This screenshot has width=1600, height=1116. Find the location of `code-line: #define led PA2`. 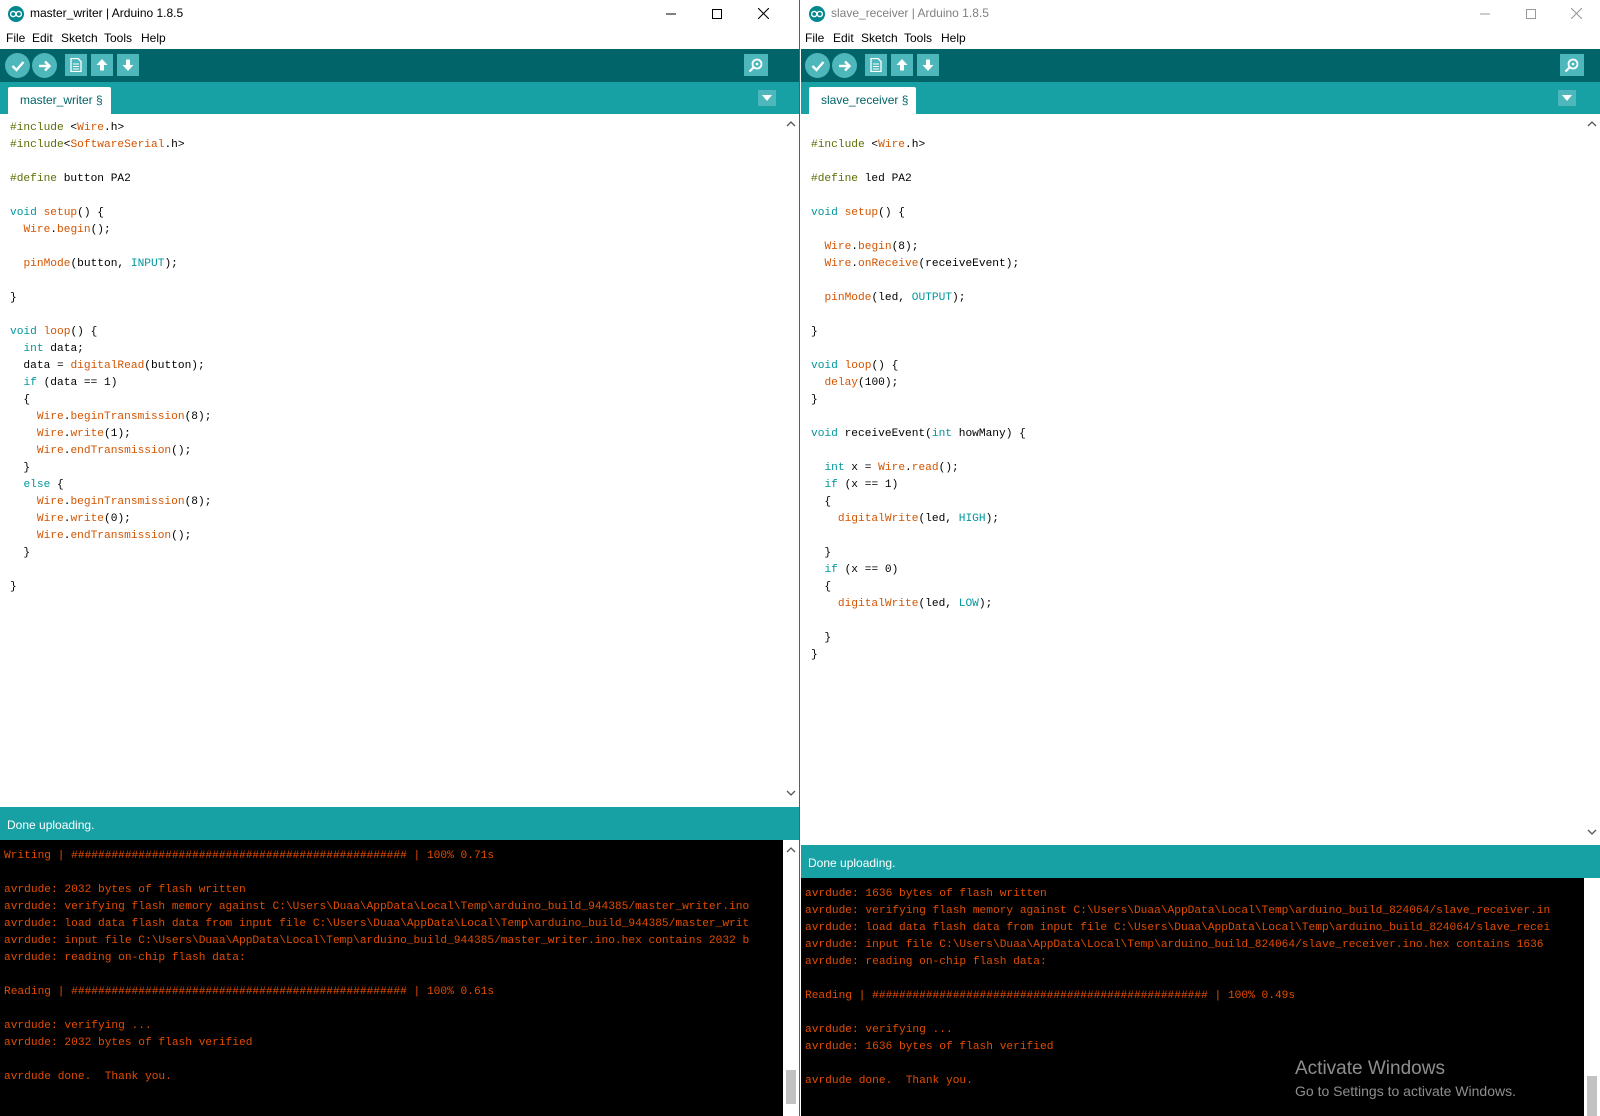

code-line: #define led PA2 is located at coordinates (918, 179).